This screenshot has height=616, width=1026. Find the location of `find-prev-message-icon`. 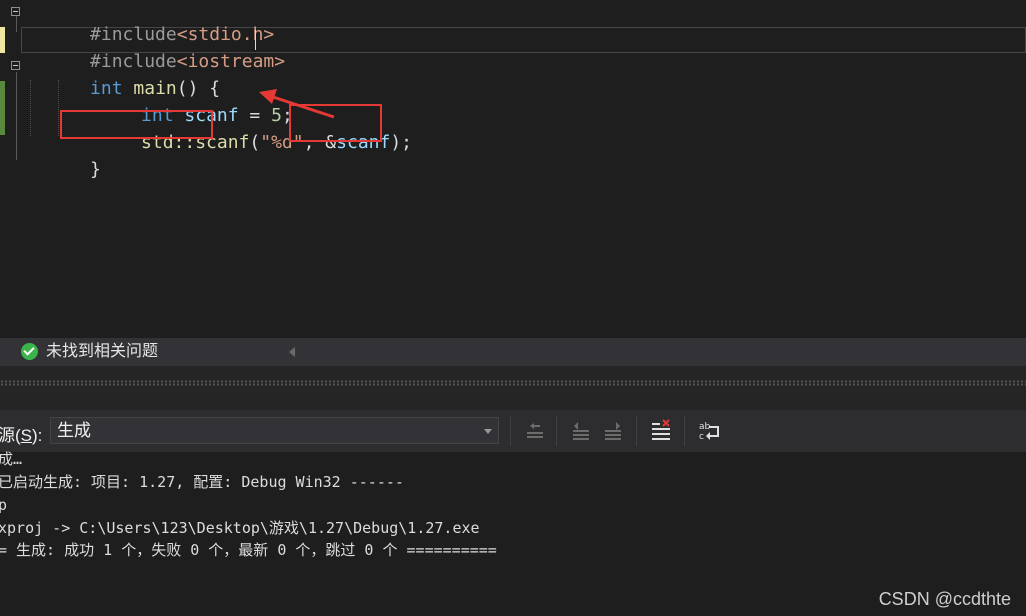

find-prev-message-icon is located at coordinates (535, 430).